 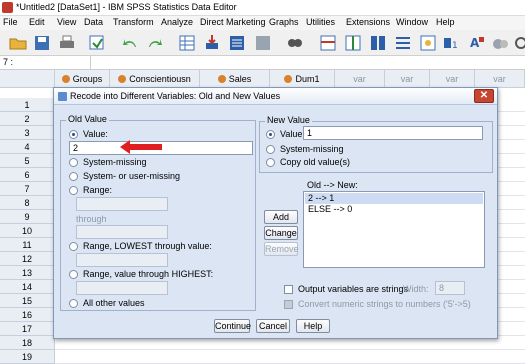 I want to click on menu-view: View, so click(x=66, y=22).